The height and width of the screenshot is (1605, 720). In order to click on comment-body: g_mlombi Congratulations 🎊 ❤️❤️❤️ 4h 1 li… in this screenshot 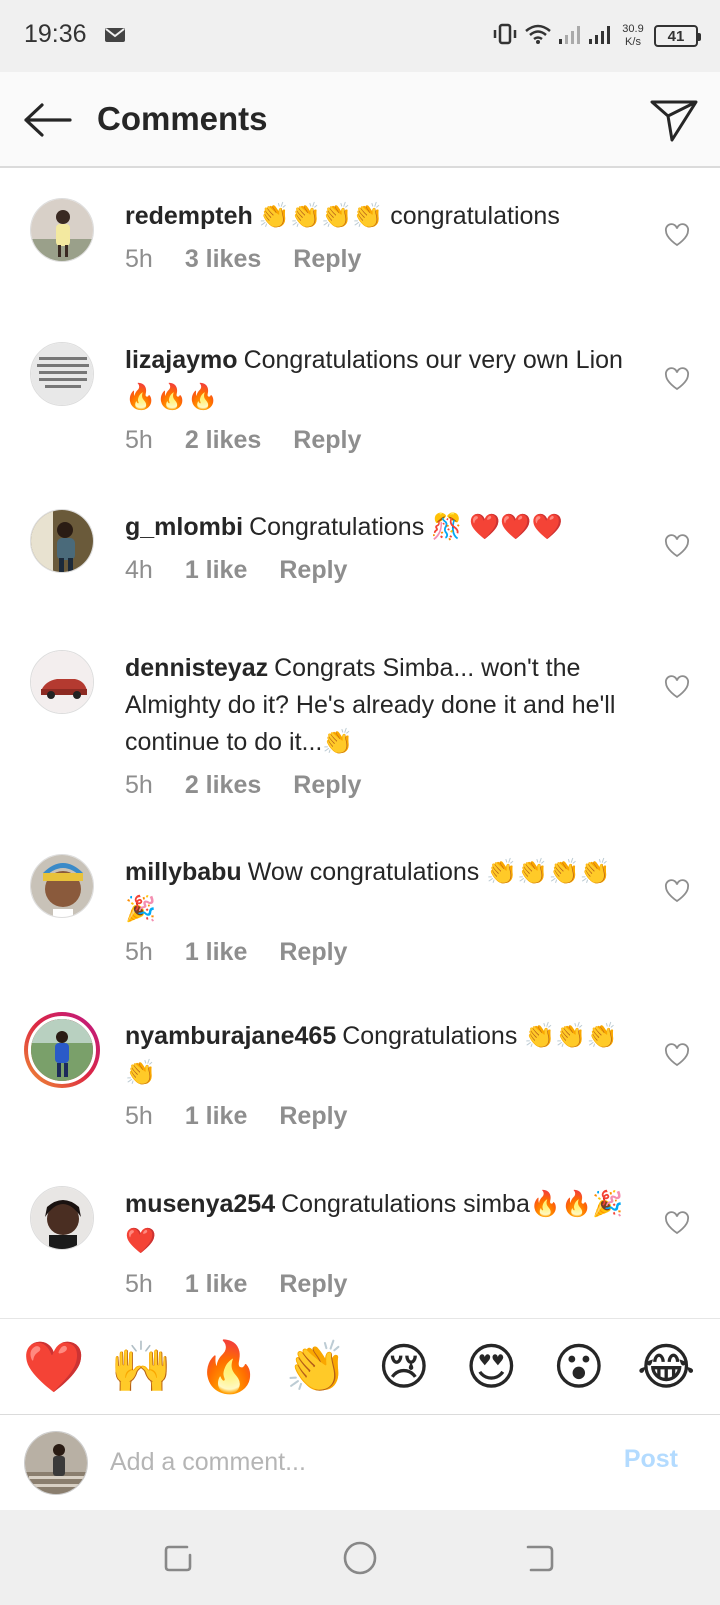, I will do `click(382, 549)`.